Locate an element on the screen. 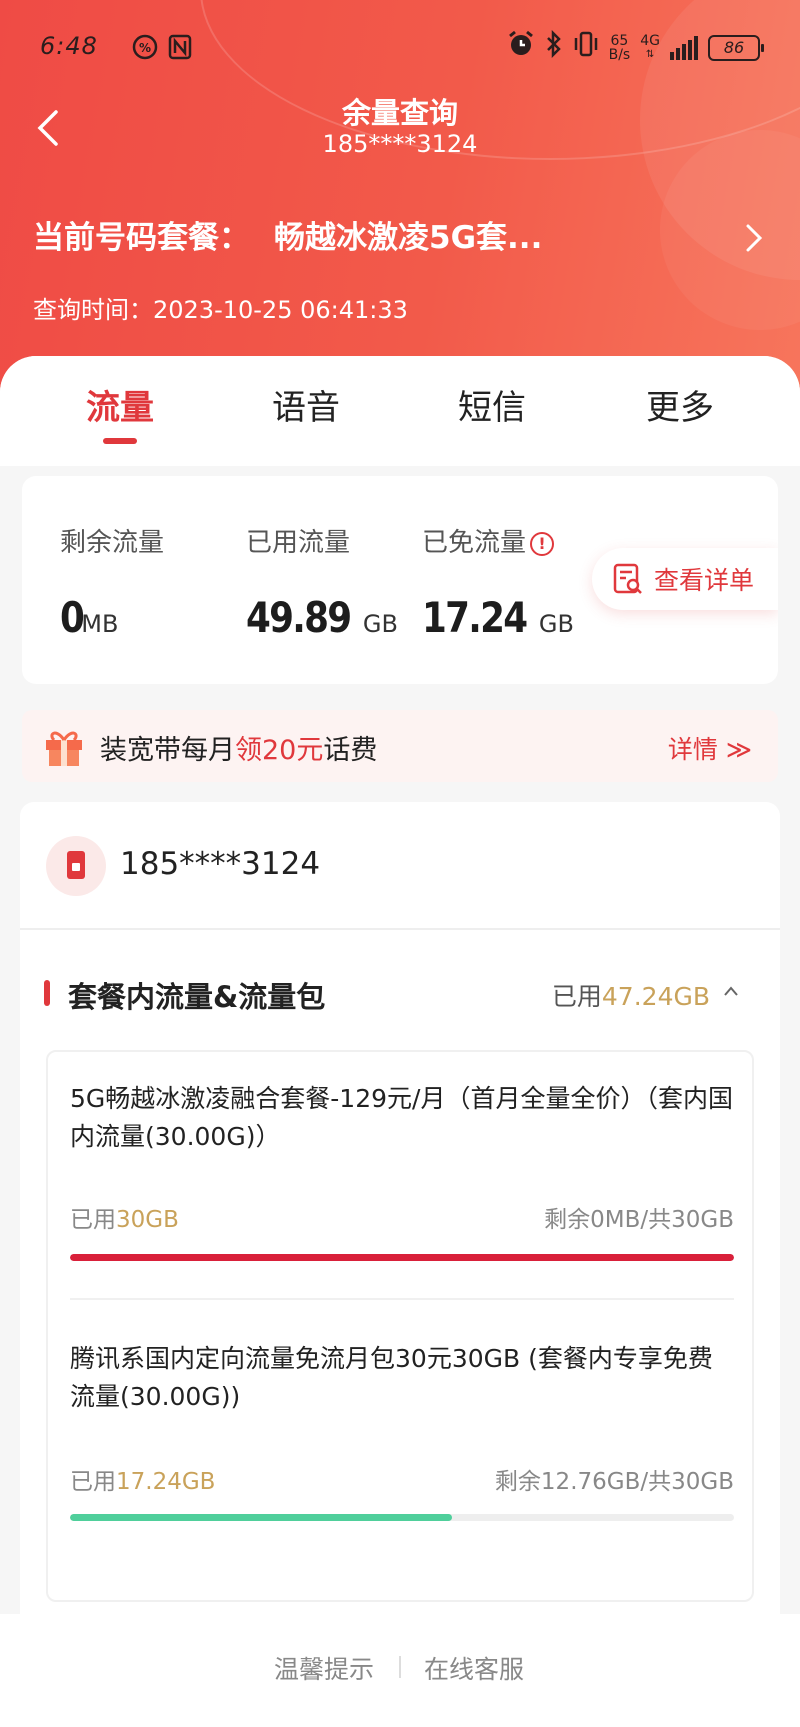 The height and width of the screenshot is (1727, 800). promo-text: 装宽带每月领20元话费 is located at coordinates (238, 747).